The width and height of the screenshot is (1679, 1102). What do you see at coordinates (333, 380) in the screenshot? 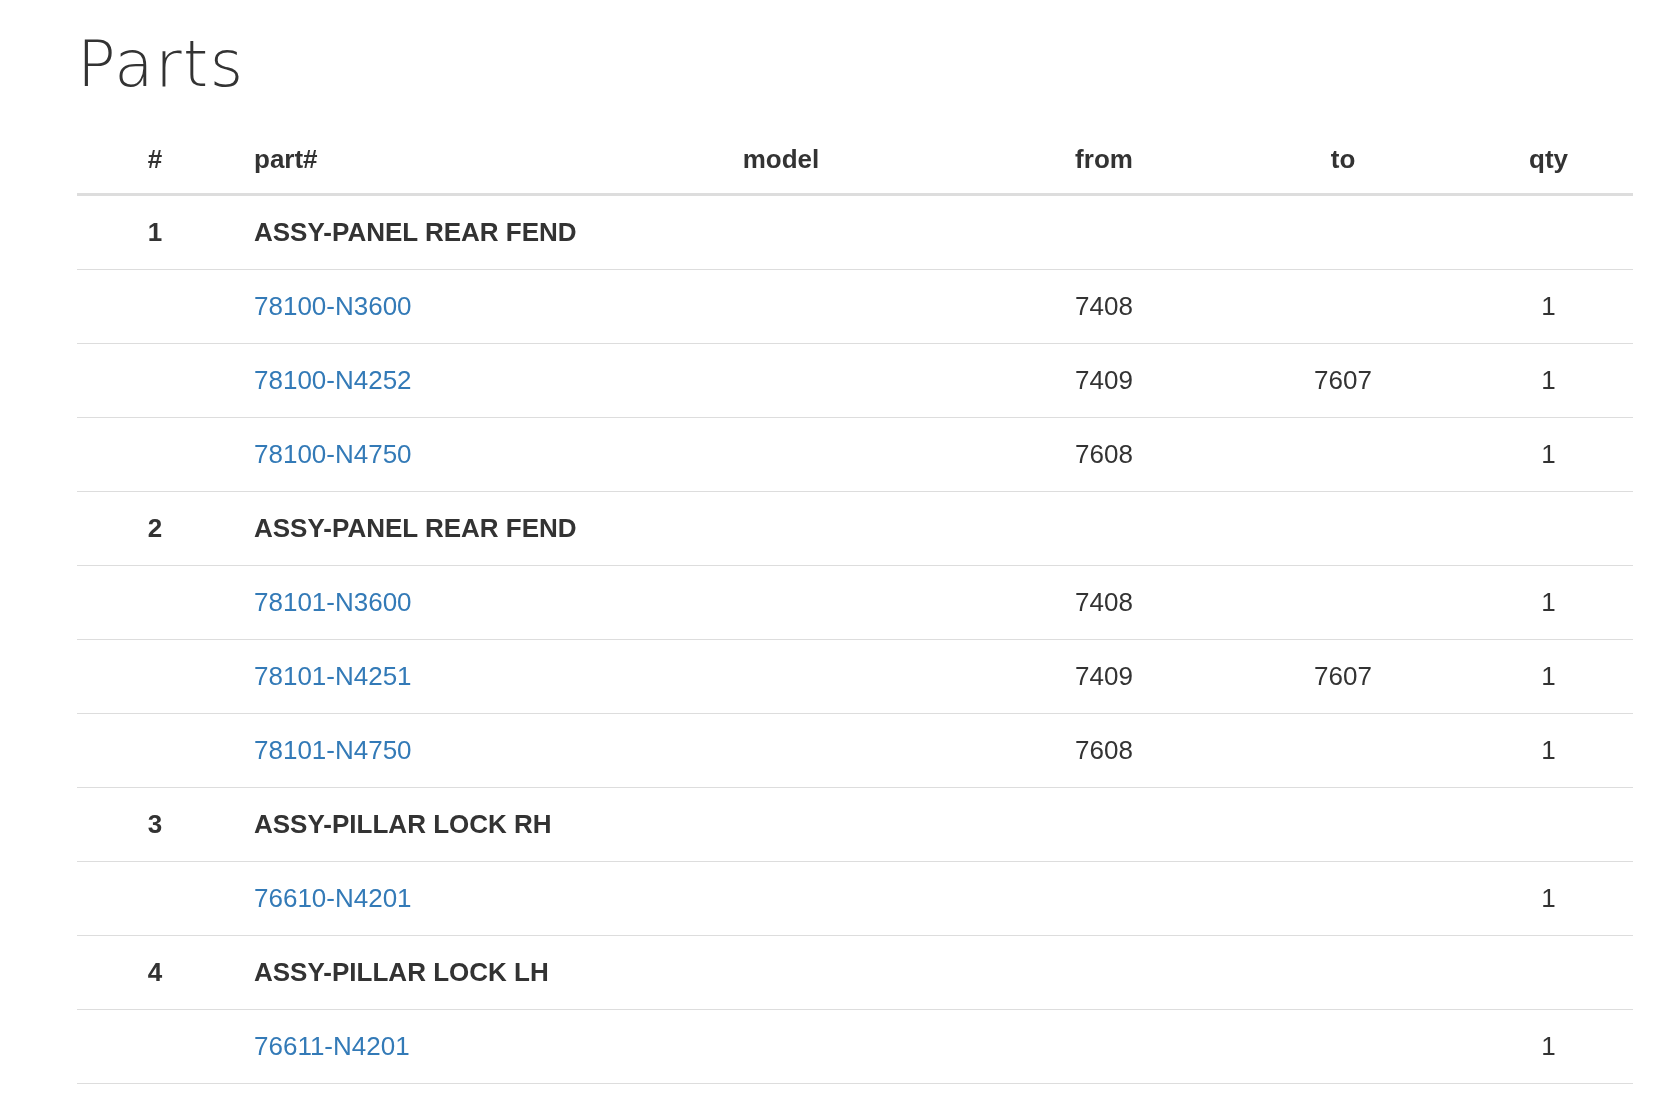
I see `part-number-link: 78100-N4252` at bounding box center [333, 380].